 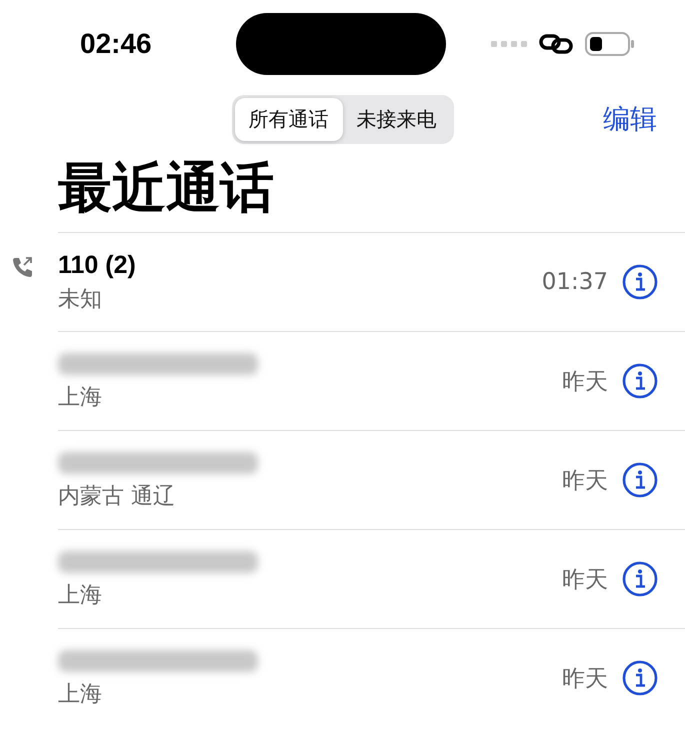 What do you see at coordinates (116, 44) in the screenshot?
I see `status-time: 02:46` at bounding box center [116, 44].